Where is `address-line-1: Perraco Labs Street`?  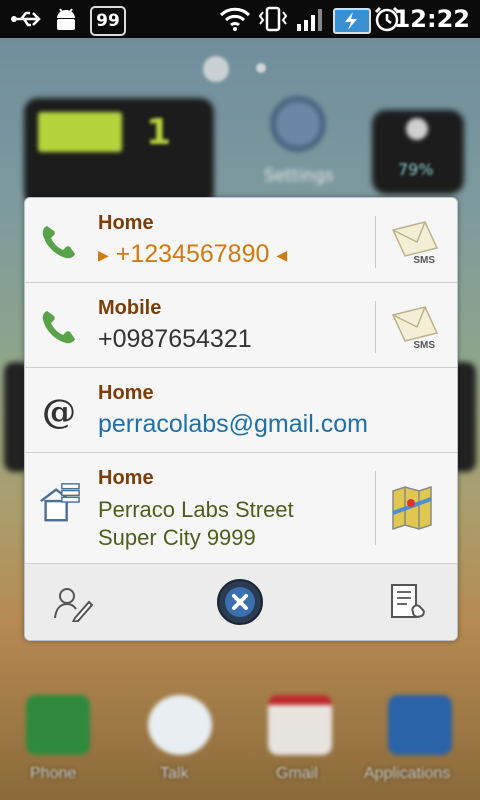 address-line-1: Perraco Labs Street is located at coordinates (196, 509).